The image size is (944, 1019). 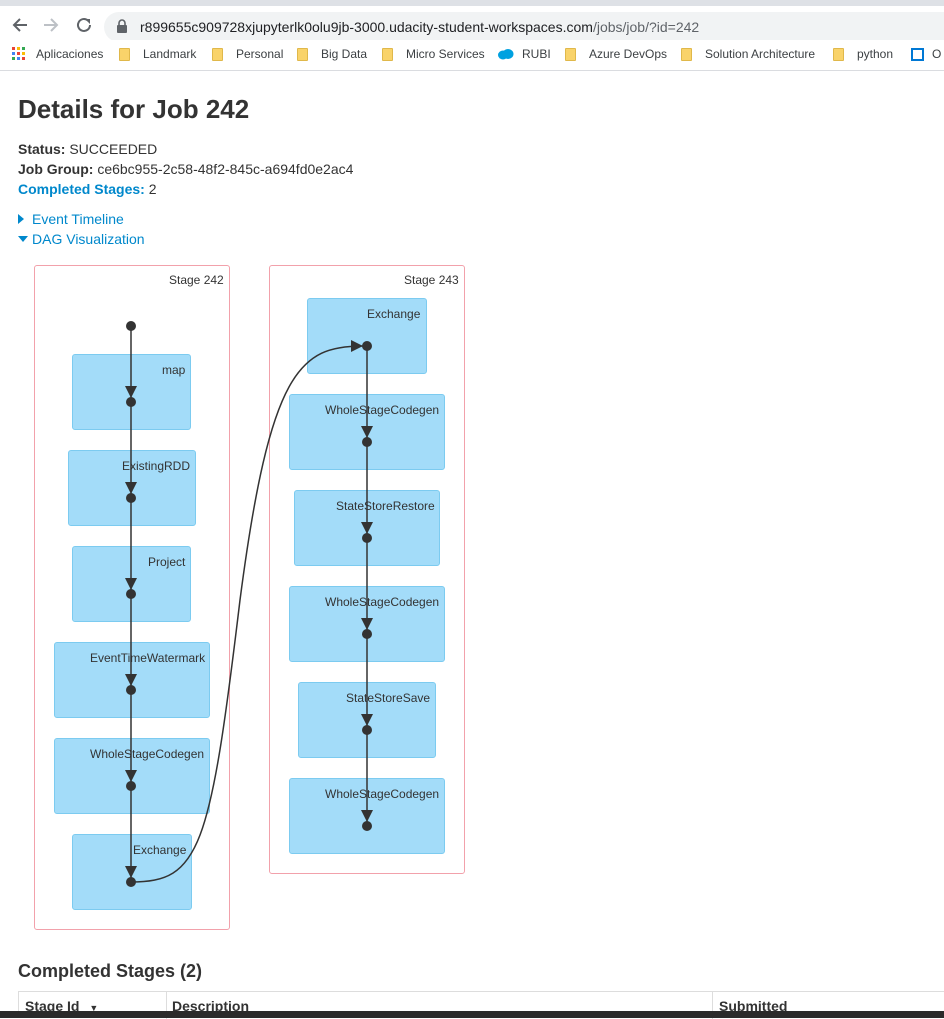 I want to click on caret-down-icon, so click(x=23, y=239).